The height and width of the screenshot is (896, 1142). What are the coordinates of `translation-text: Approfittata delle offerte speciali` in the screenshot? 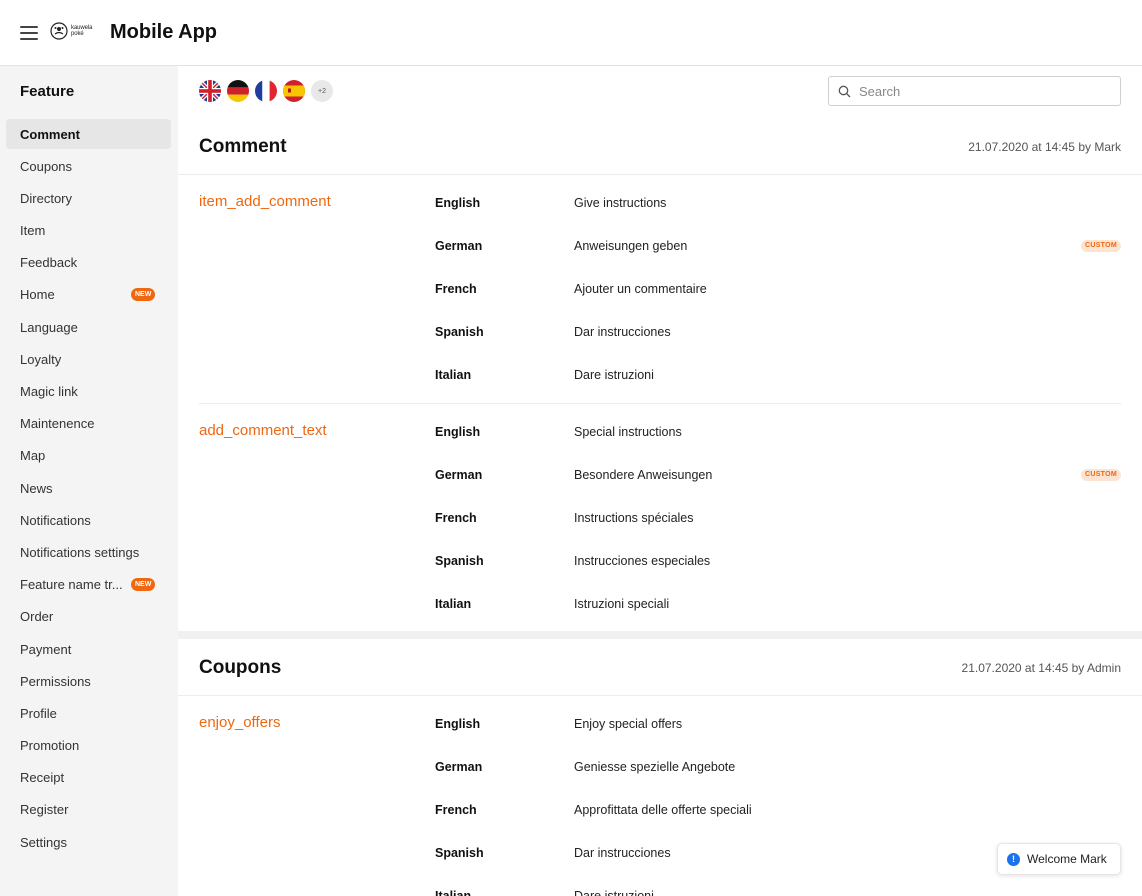 It's located at (663, 810).